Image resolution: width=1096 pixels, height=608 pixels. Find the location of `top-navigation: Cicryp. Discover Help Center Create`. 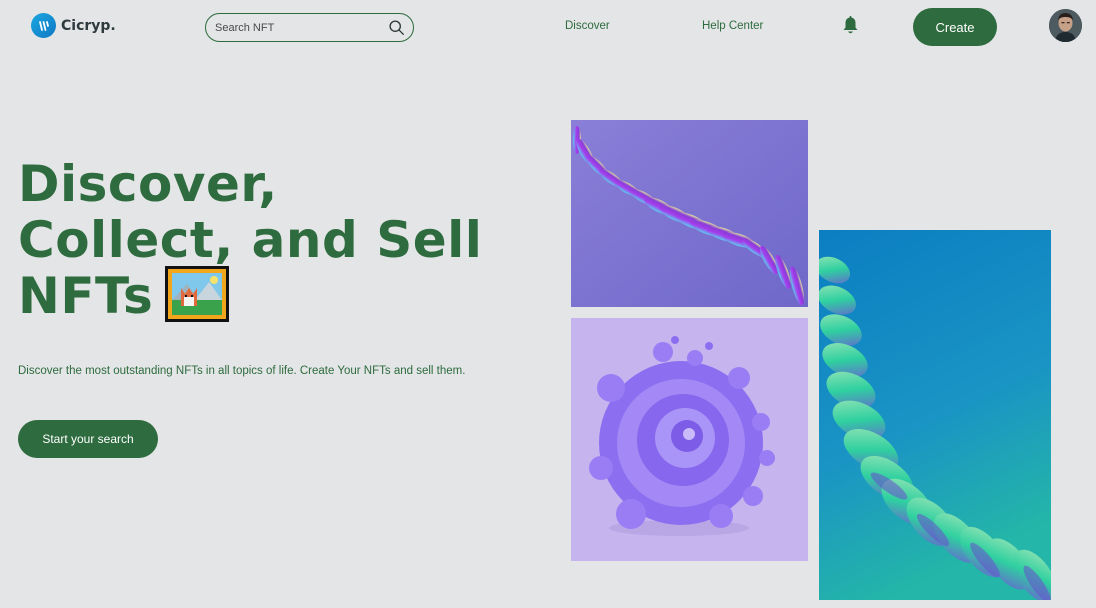

top-navigation: Cicryp. Discover Help Center Create is located at coordinates (548, 28).